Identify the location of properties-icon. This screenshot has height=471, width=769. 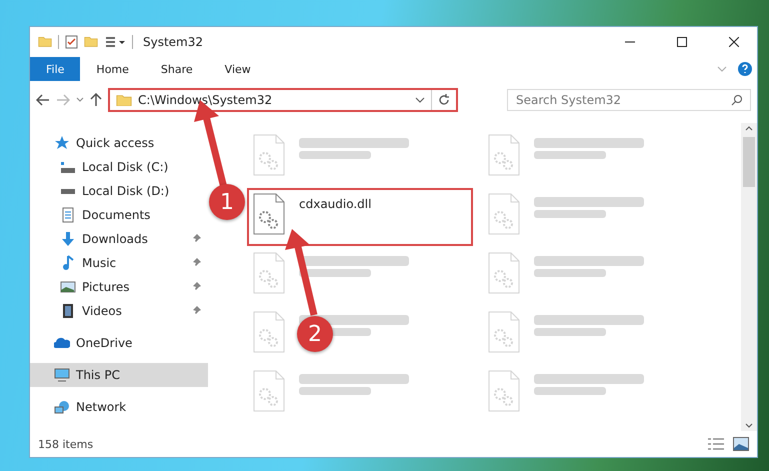
(71, 42).